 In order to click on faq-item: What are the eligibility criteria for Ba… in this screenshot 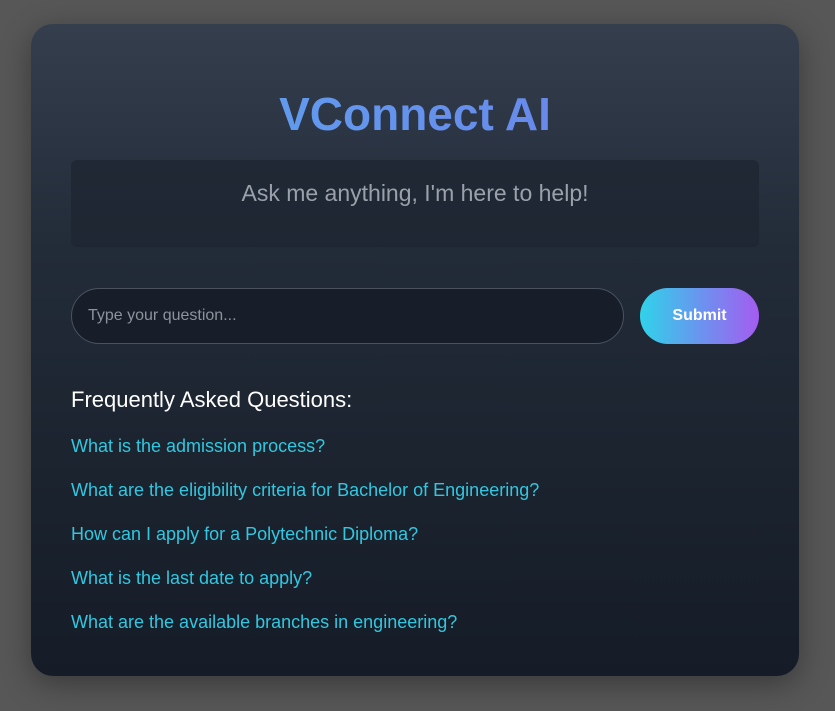, I will do `click(305, 498)`.